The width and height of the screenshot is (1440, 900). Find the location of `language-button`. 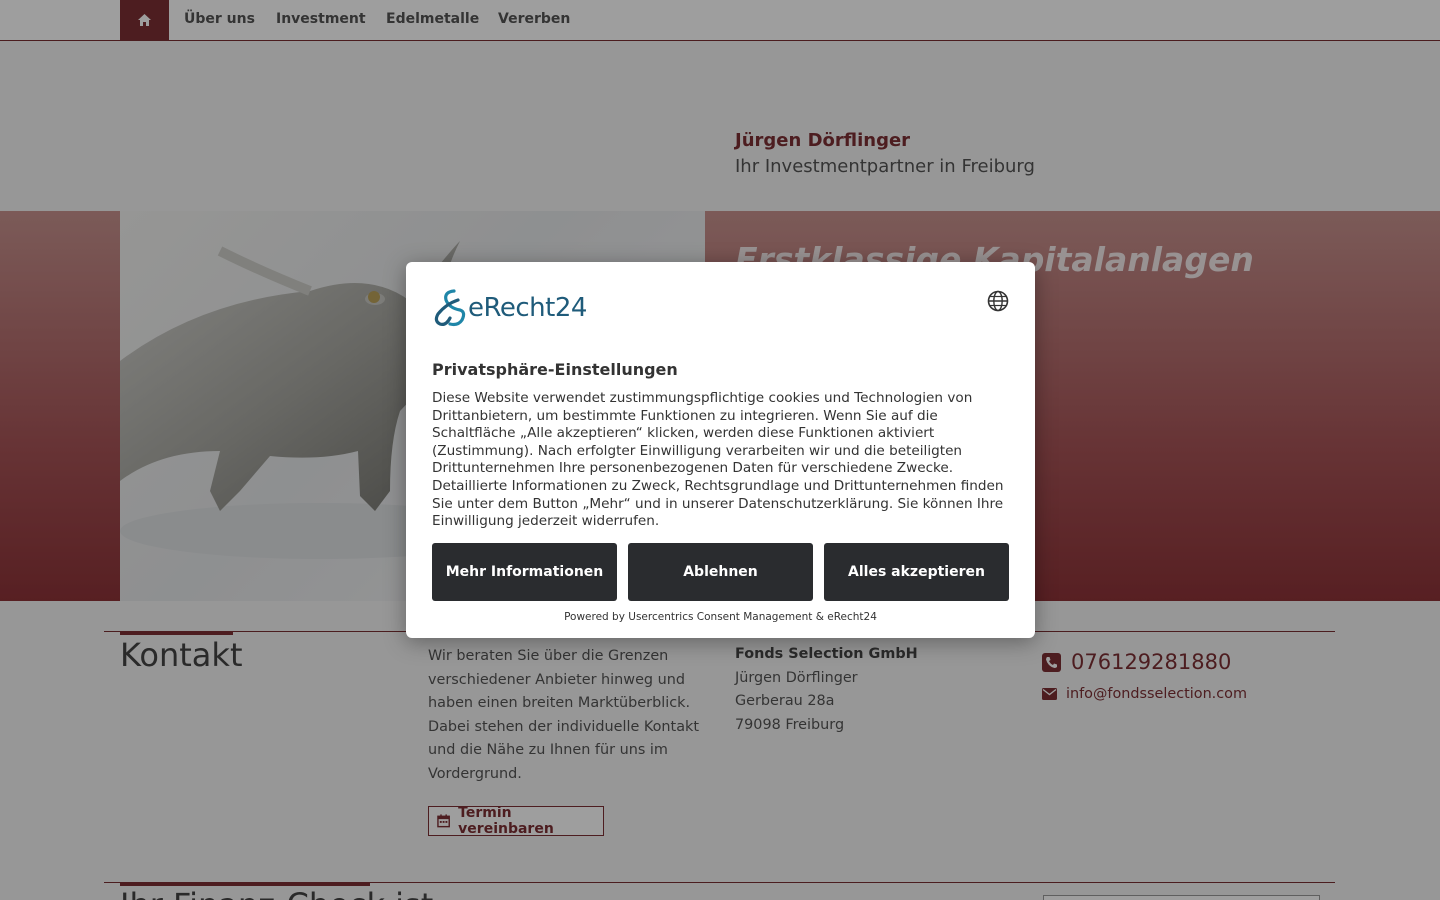

language-button is located at coordinates (998, 301).